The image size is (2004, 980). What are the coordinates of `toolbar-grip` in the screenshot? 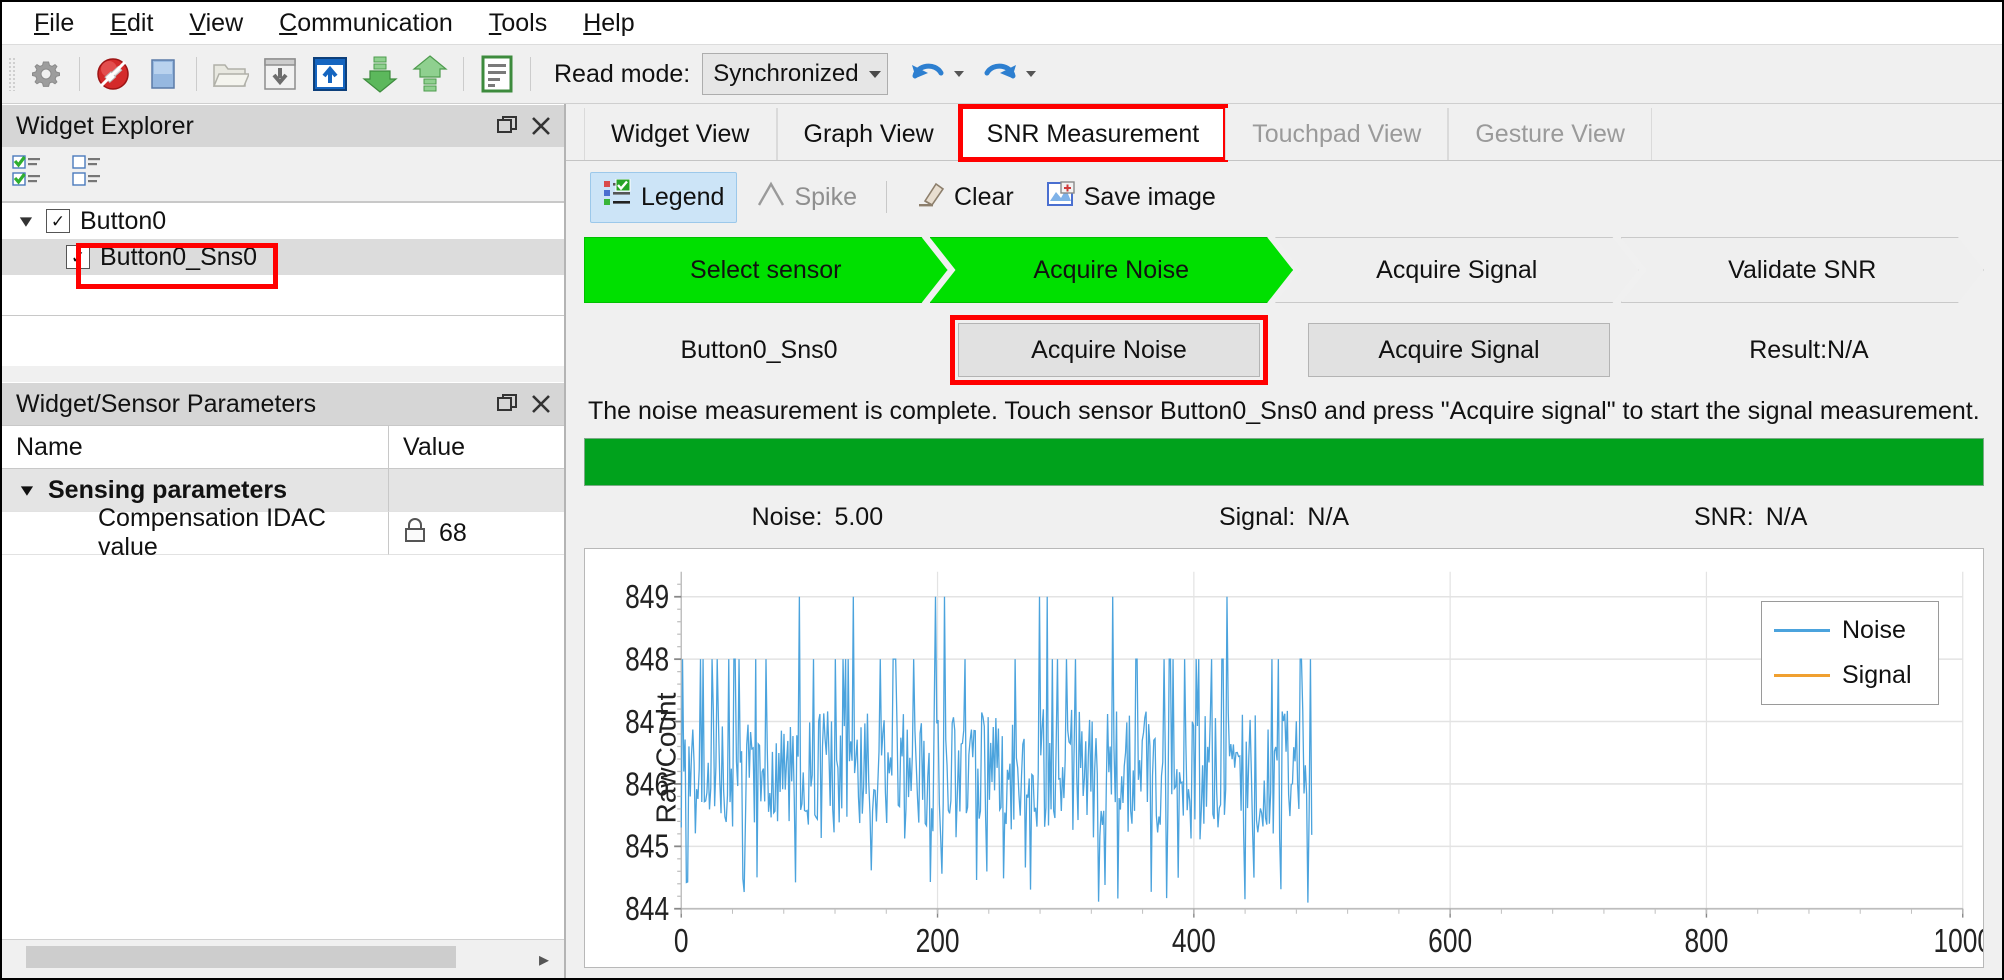 It's located at (12, 74).